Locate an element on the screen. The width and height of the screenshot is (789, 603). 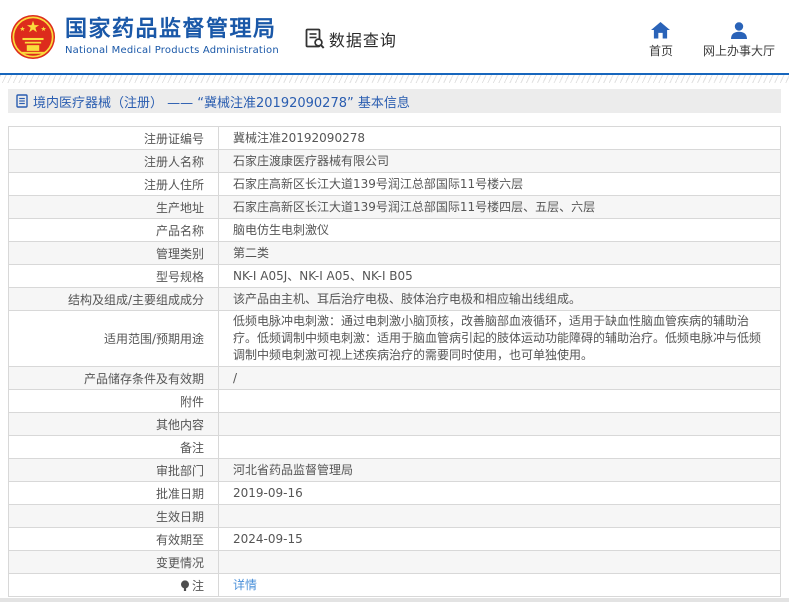
table-row: 管理类别 第二类 is located at coordinates (394, 253).